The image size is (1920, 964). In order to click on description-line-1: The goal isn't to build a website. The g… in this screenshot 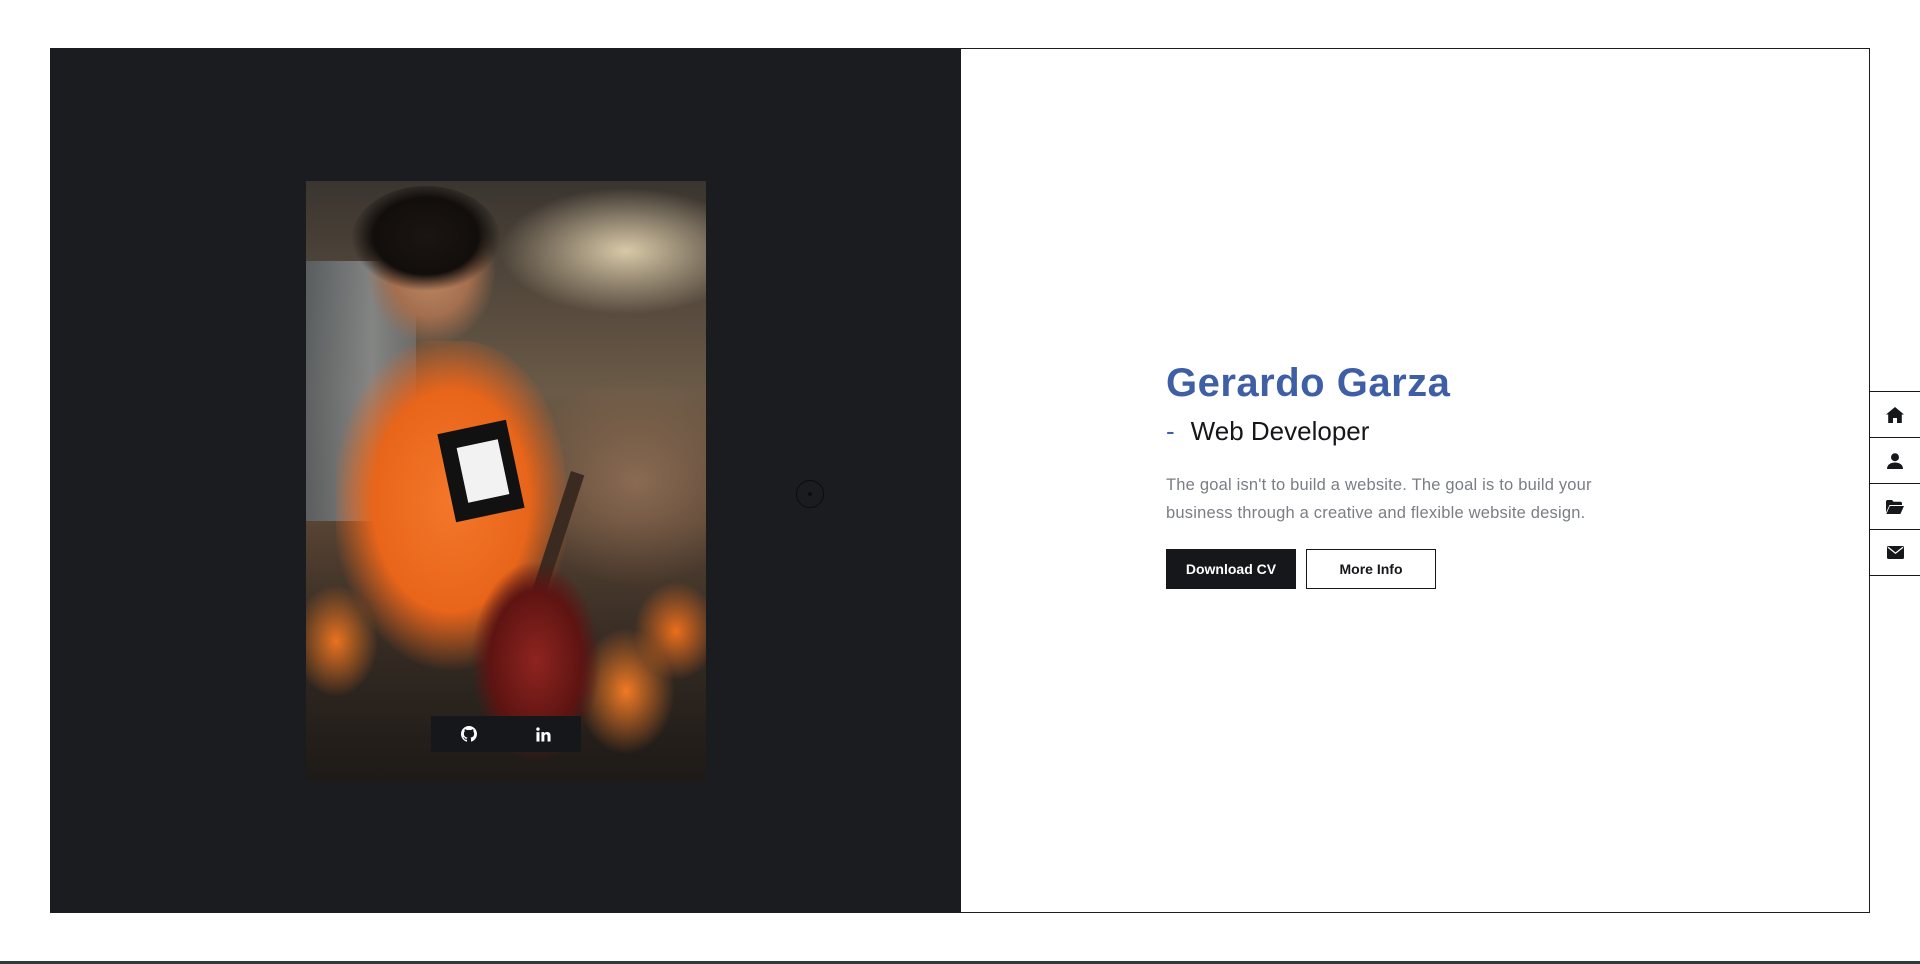, I will do `click(1379, 485)`.